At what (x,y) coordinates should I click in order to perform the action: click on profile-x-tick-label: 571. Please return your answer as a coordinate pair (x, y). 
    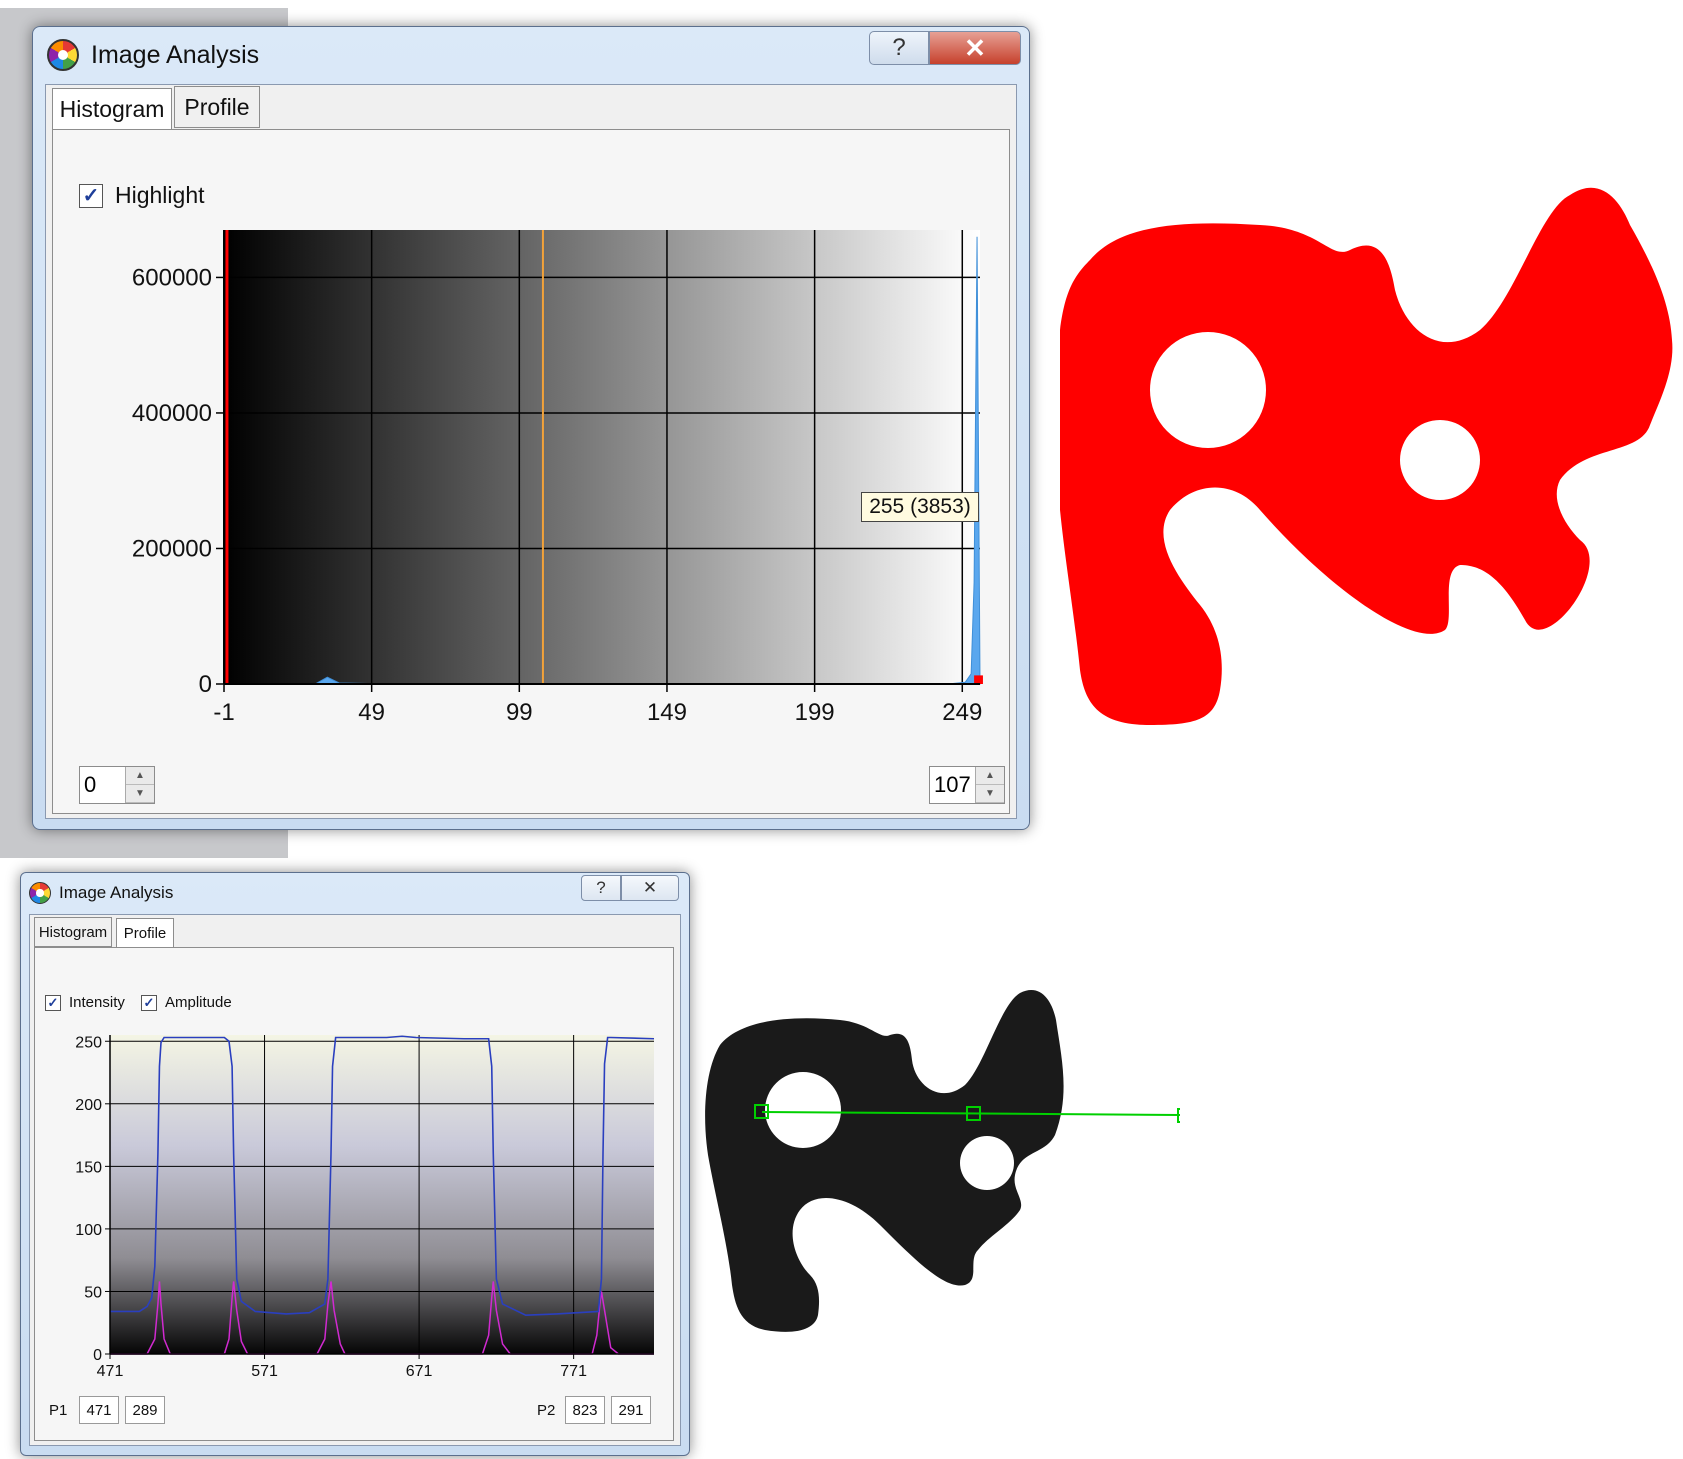
    Looking at the image, I should click on (264, 1371).